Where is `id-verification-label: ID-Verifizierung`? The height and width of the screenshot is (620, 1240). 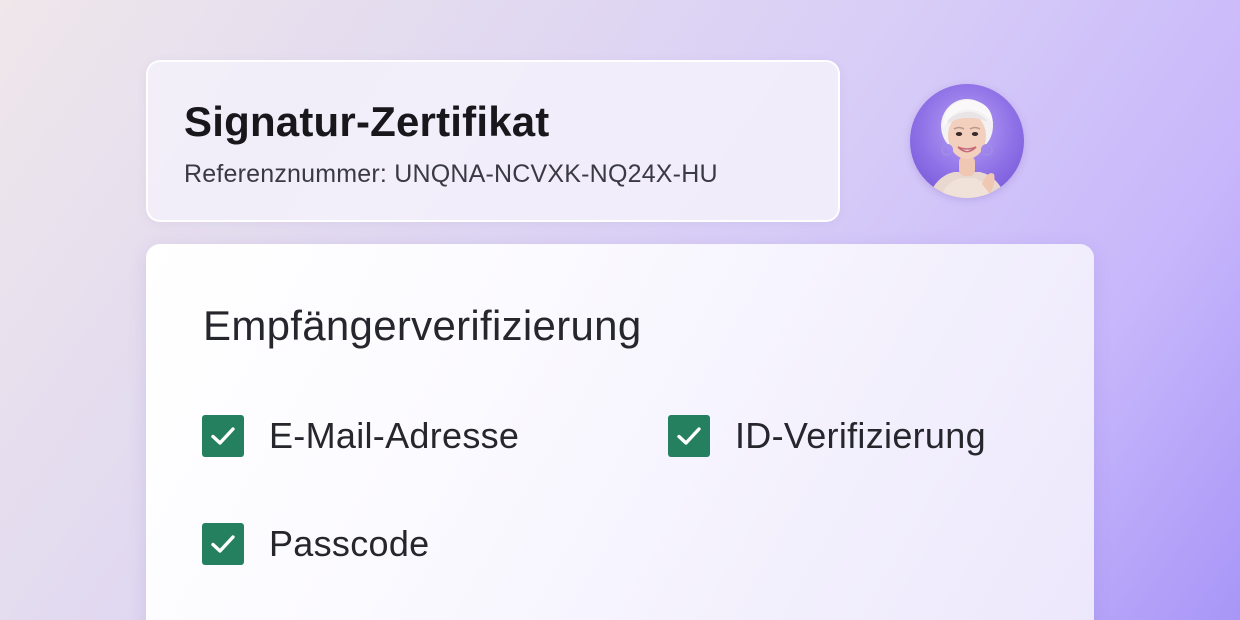
id-verification-label: ID-Verifizierung is located at coordinates (860, 435).